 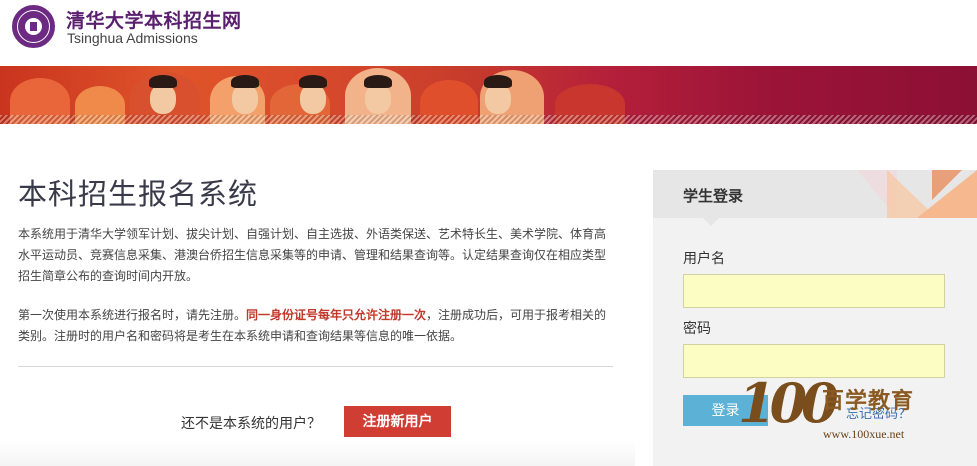 What do you see at coordinates (868, 401) in the screenshot?
I see `watermark-brand: 百学教育` at bounding box center [868, 401].